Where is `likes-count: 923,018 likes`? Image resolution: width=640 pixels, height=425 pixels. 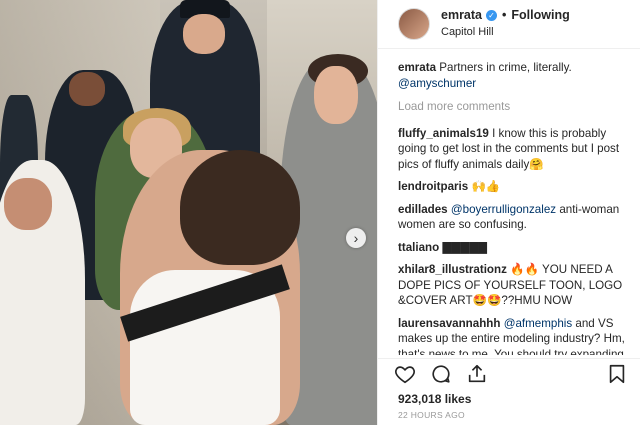 likes-count: 923,018 likes is located at coordinates (434, 399).